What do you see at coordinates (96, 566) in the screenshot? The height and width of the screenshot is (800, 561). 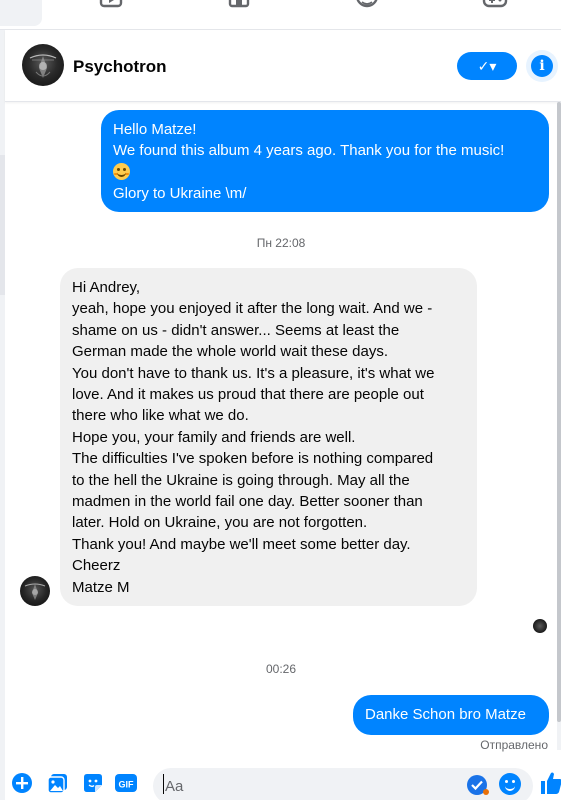 I see `message-line: Cheerz` at bounding box center [96, 566].